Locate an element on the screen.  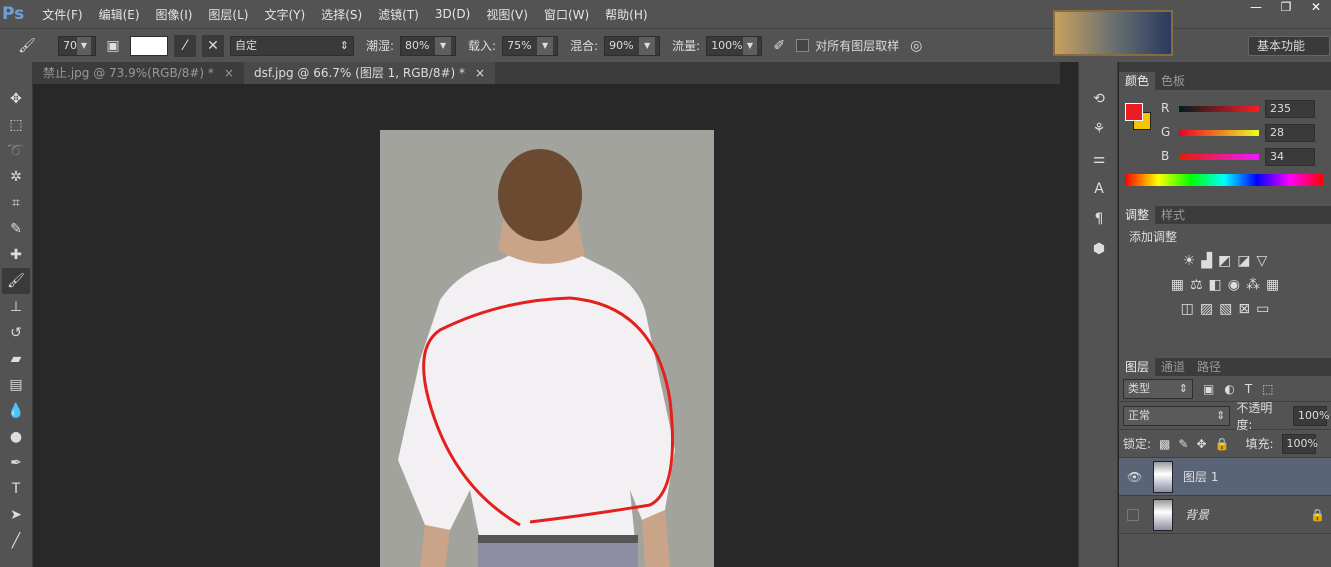
eye-icon: 👁 is located at coordinates (1134, 477).